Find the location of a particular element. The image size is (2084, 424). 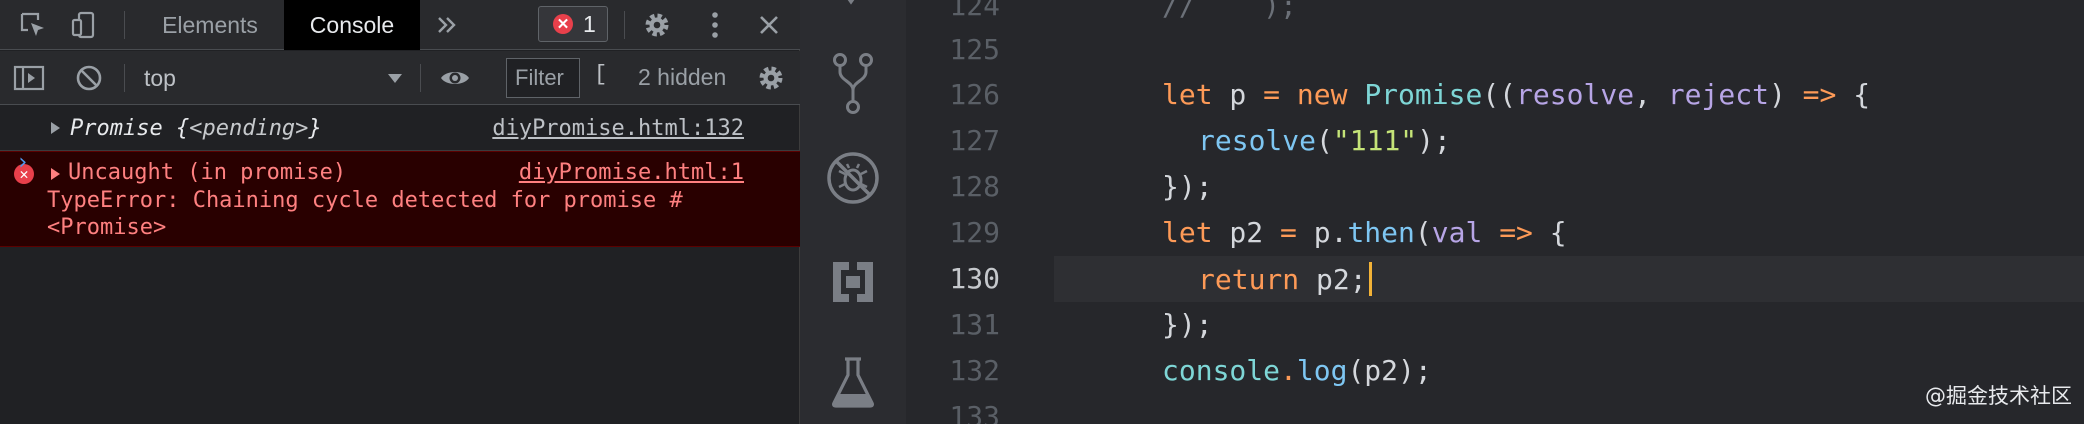

tab-elements: Elements is located at coordinates (210, 25).